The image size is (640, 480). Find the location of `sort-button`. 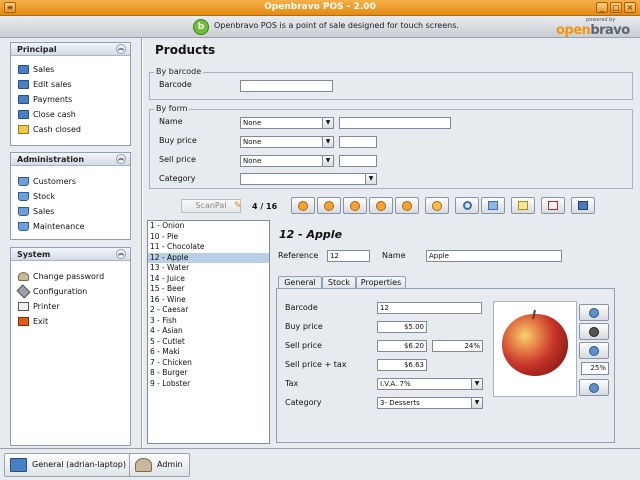

sort-button is located at coordinates (493, 205).